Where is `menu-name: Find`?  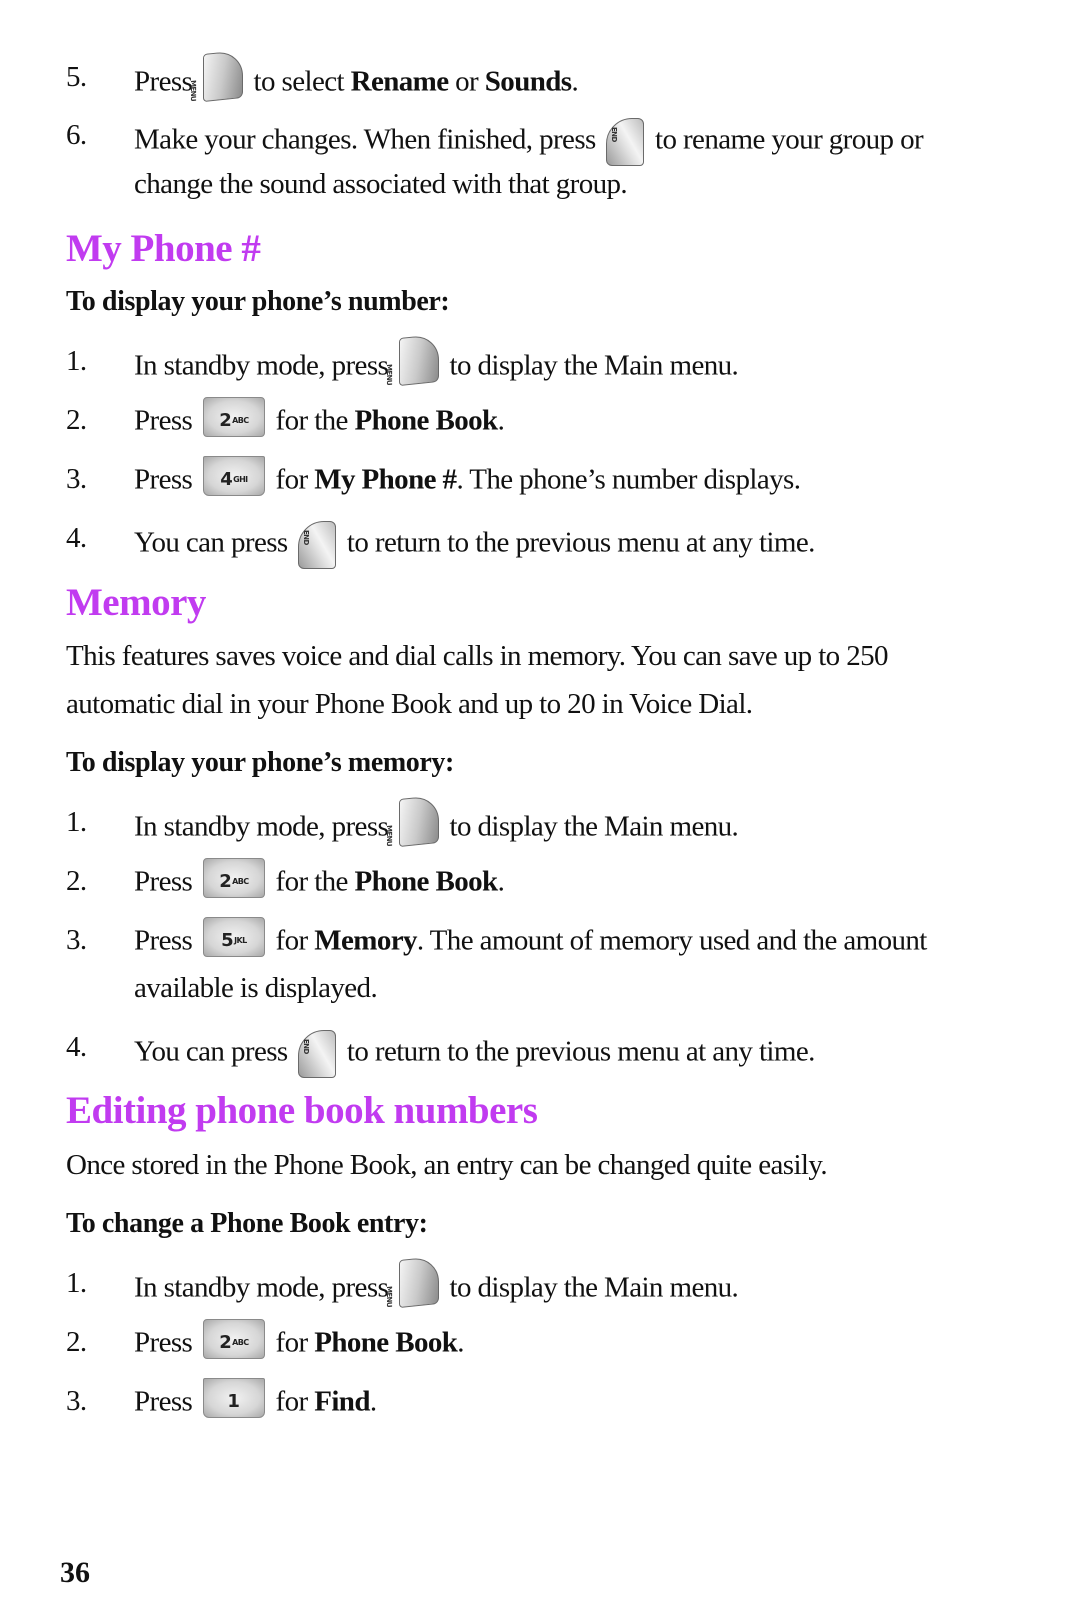
menu-name: Find is located at coordinates (342, 1401).